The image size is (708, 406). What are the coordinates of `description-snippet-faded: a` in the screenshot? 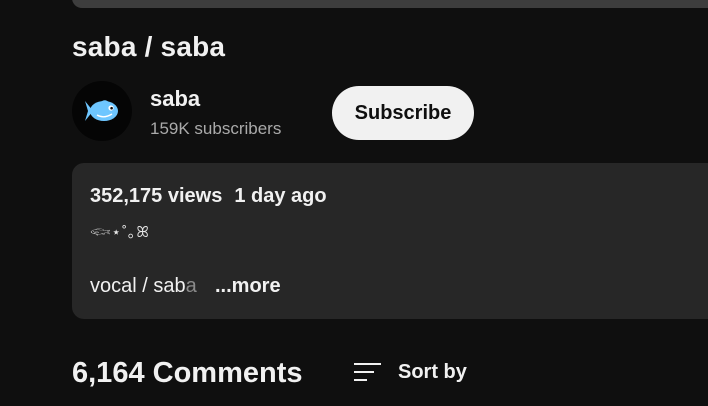 It's located at (191, 286).